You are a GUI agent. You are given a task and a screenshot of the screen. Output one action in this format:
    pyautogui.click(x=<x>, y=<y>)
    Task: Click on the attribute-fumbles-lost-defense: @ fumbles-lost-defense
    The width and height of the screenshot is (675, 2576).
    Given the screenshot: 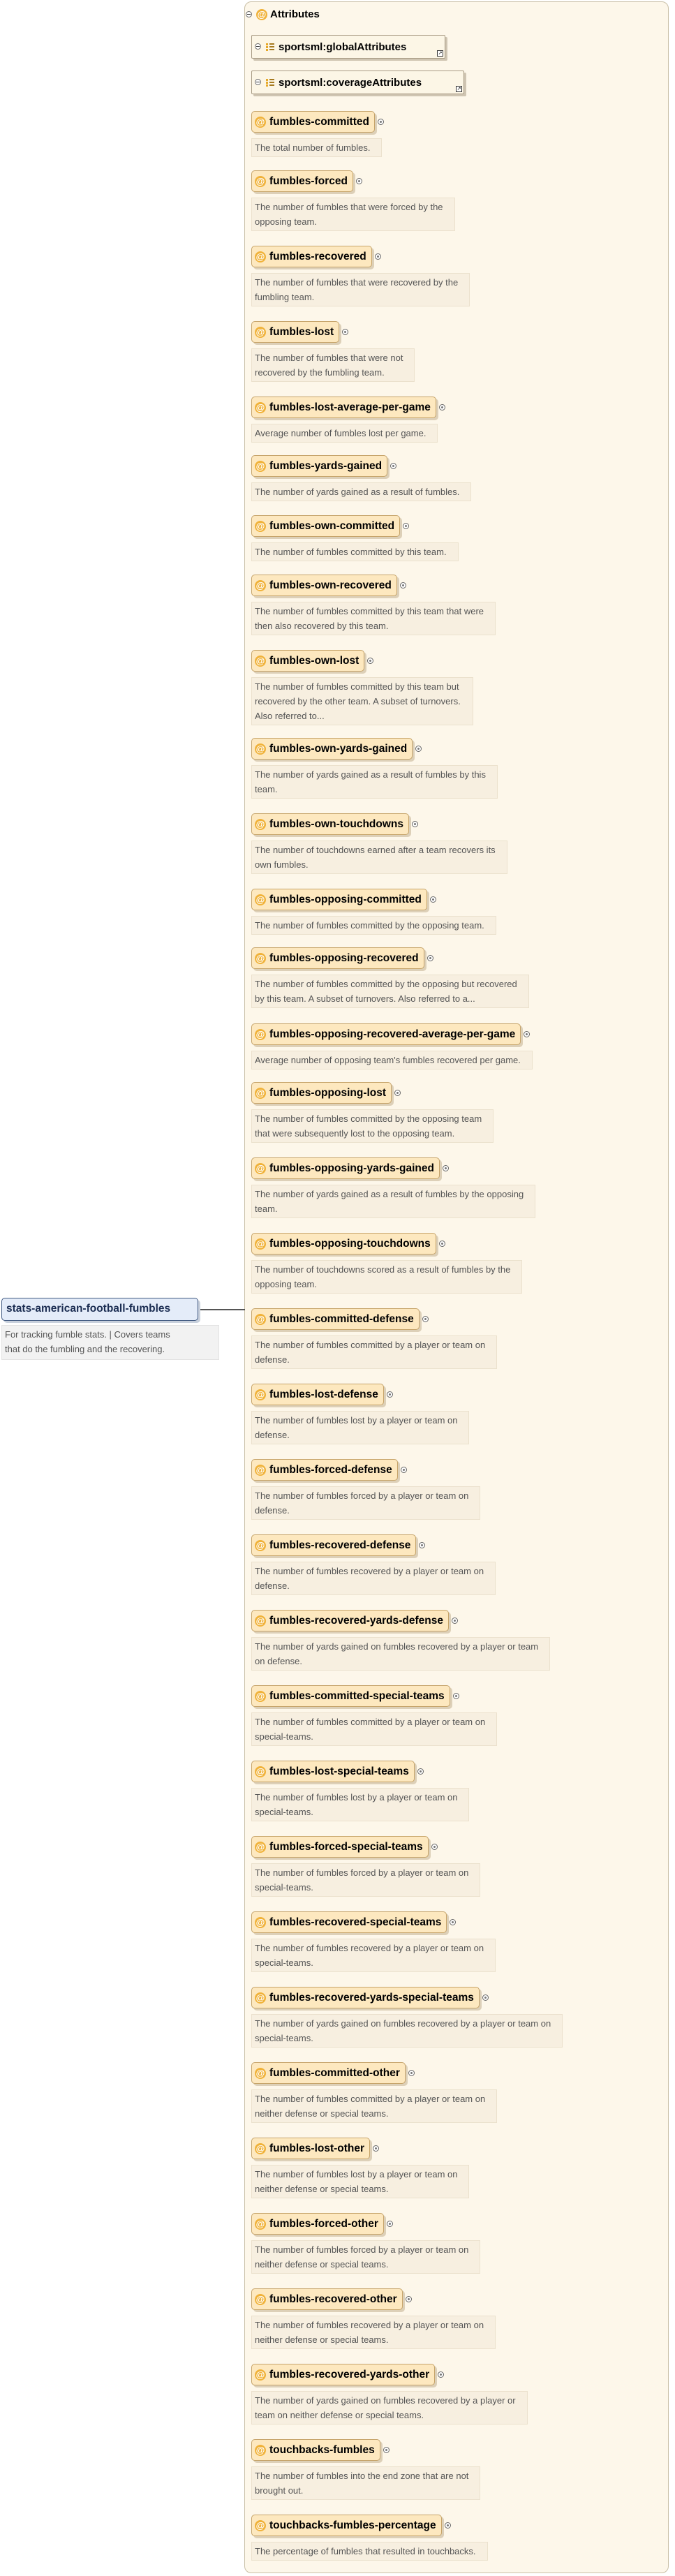 What is the action you would take?
    pyautogui.click(x=317, y=1394)
    